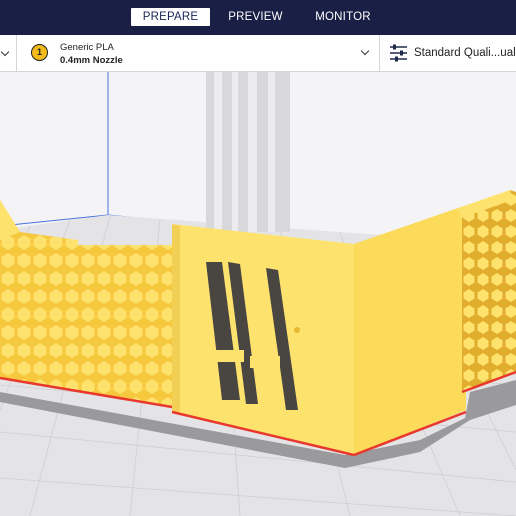  Describe the element at coordinates (39, 52) in the screenshot. I see `extruder-icon: 1` at that location.